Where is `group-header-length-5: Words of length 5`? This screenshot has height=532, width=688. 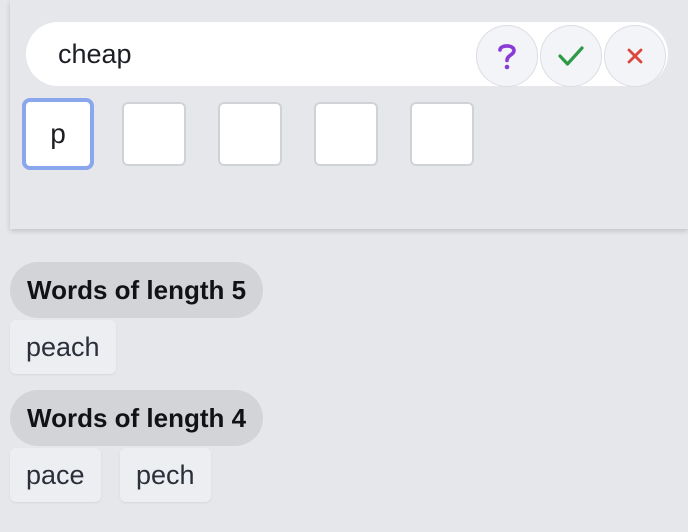
group-header-length-5: Words of length 5 is located at coordinates (137, 290).